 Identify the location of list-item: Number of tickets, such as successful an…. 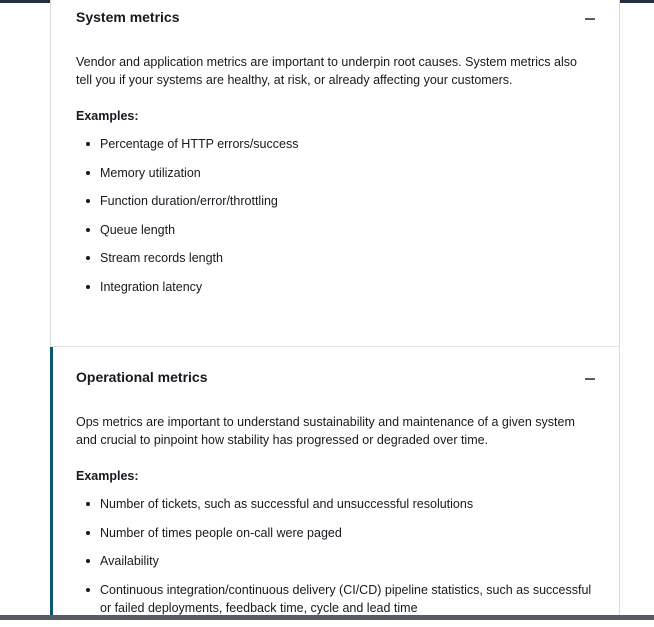
(338, 504).